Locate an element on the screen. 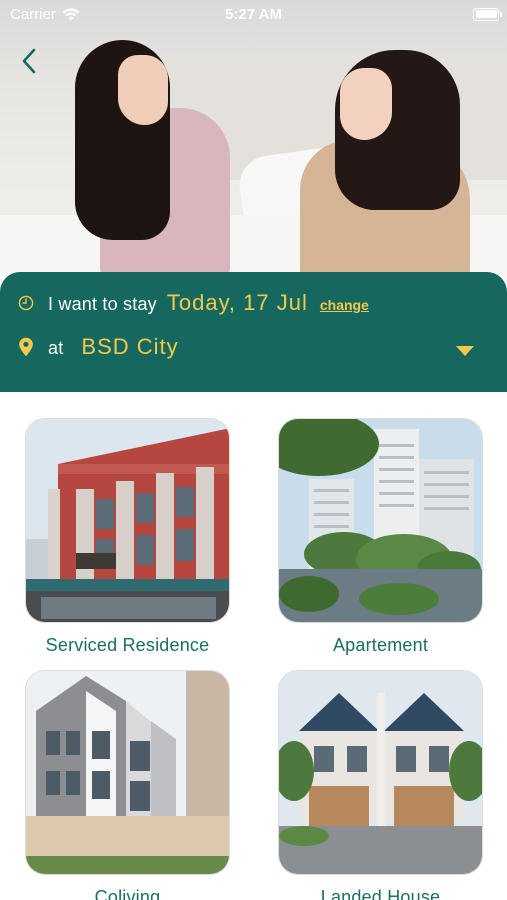  location-row: at BSD City is located at coordinates (253, 347).